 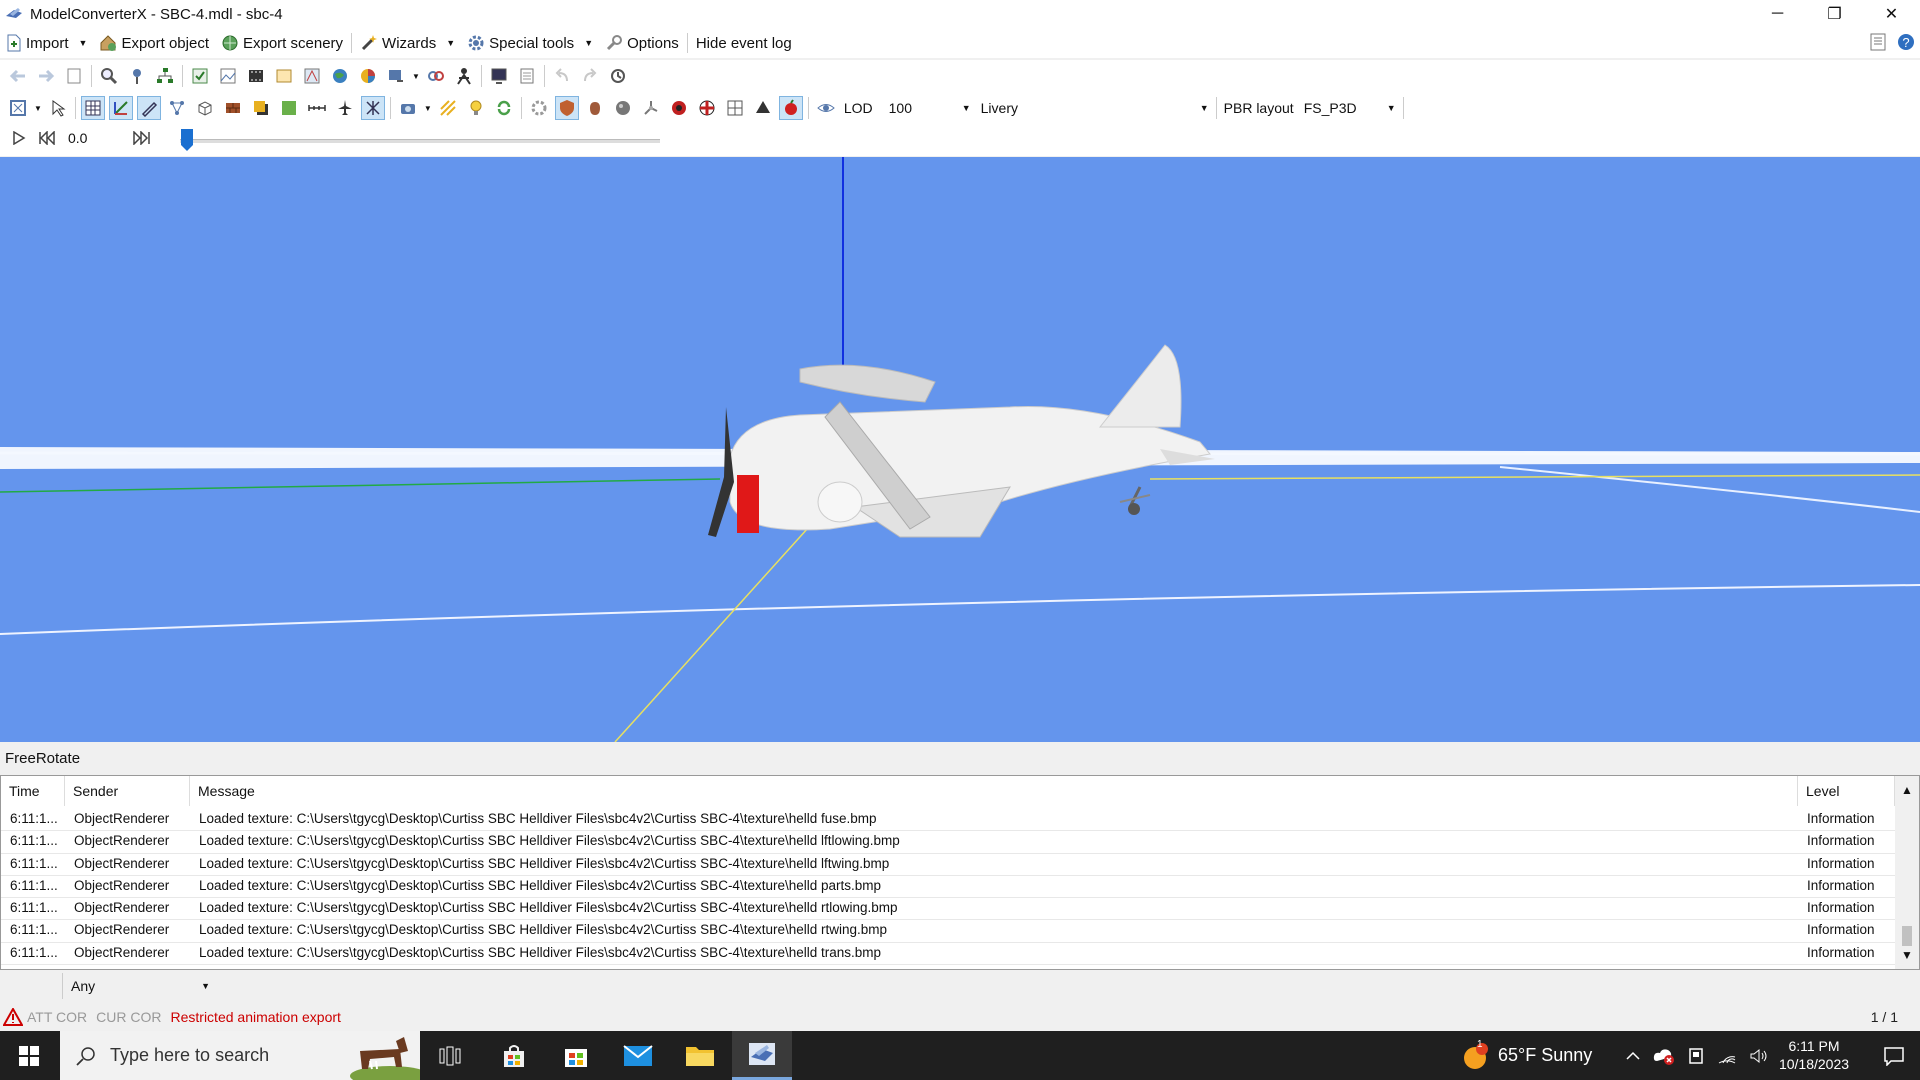 I want to click on animation-time-value: 0.0, so click(x=94, y=138).